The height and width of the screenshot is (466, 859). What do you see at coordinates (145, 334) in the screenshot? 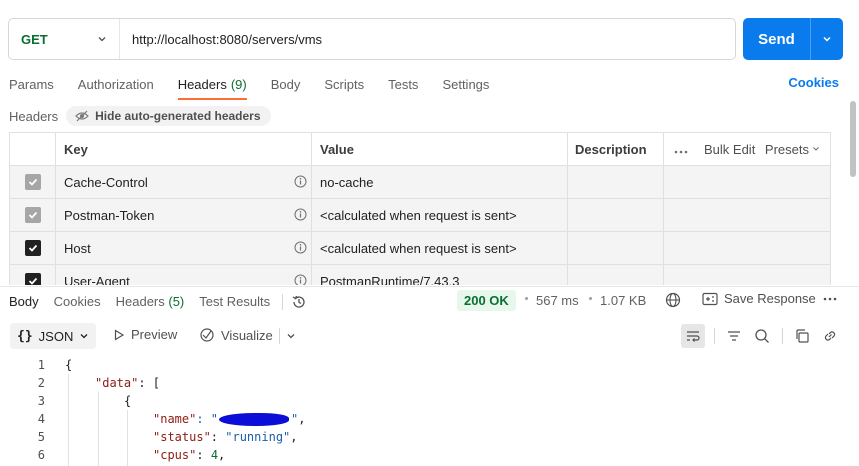
I see `preview-button: Preview` at bounding box center [145, 334].